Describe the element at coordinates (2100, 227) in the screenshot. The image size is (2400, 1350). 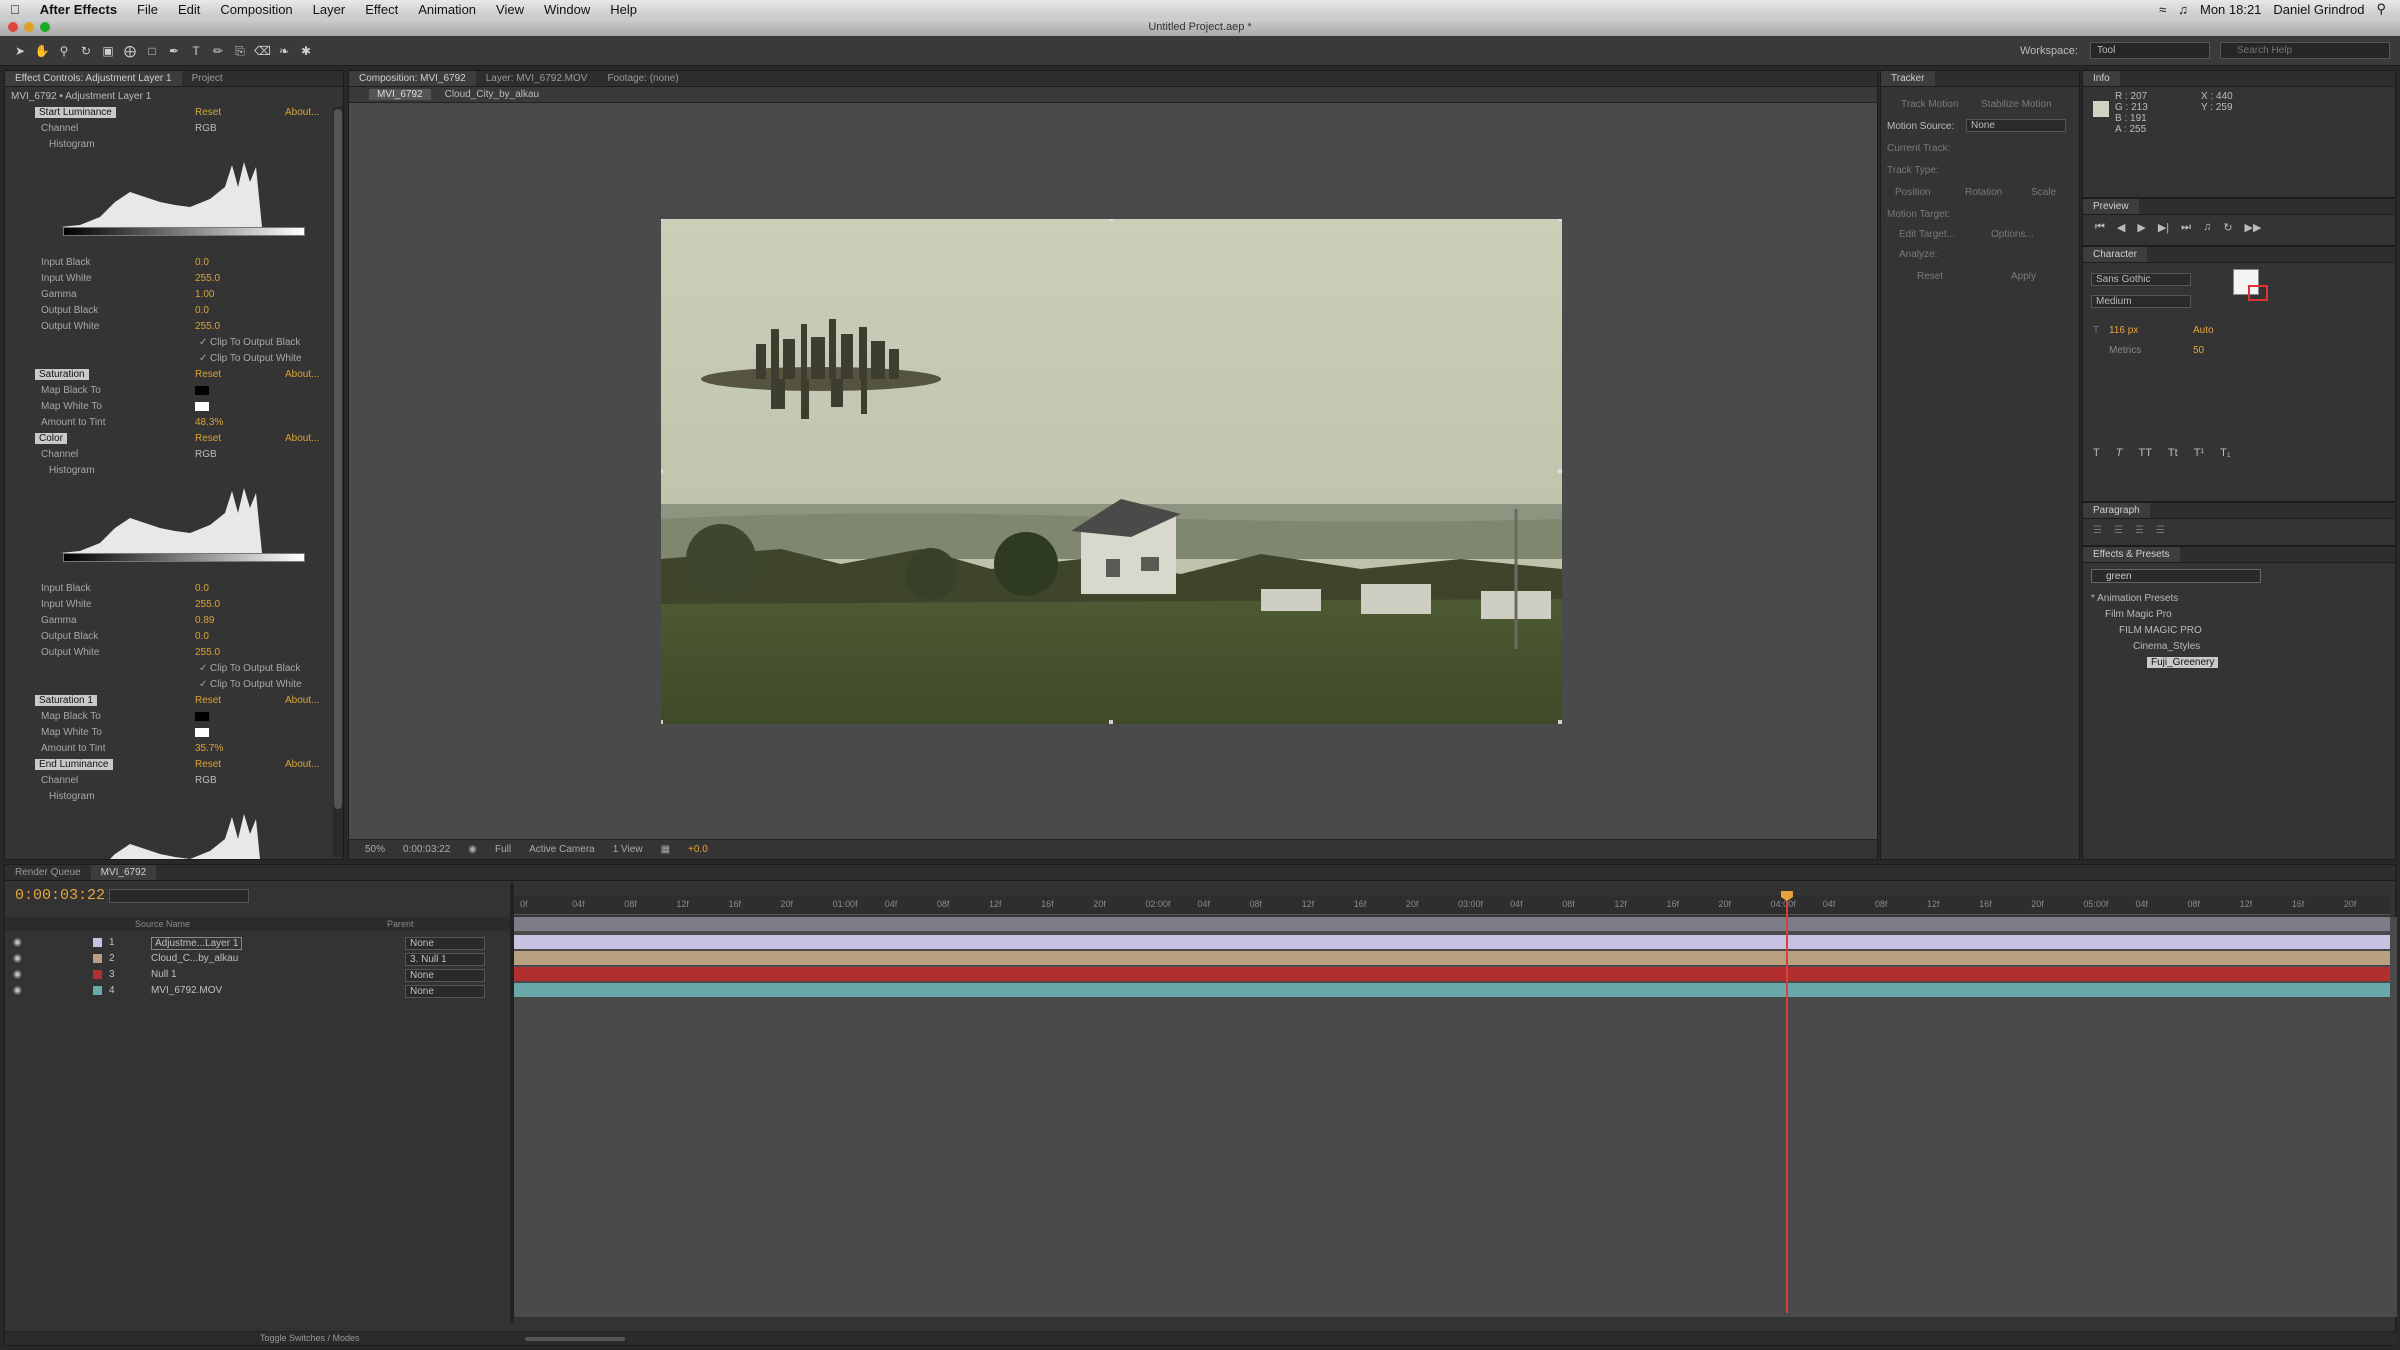
I see `first-frame-icon: ⏮` at that location.